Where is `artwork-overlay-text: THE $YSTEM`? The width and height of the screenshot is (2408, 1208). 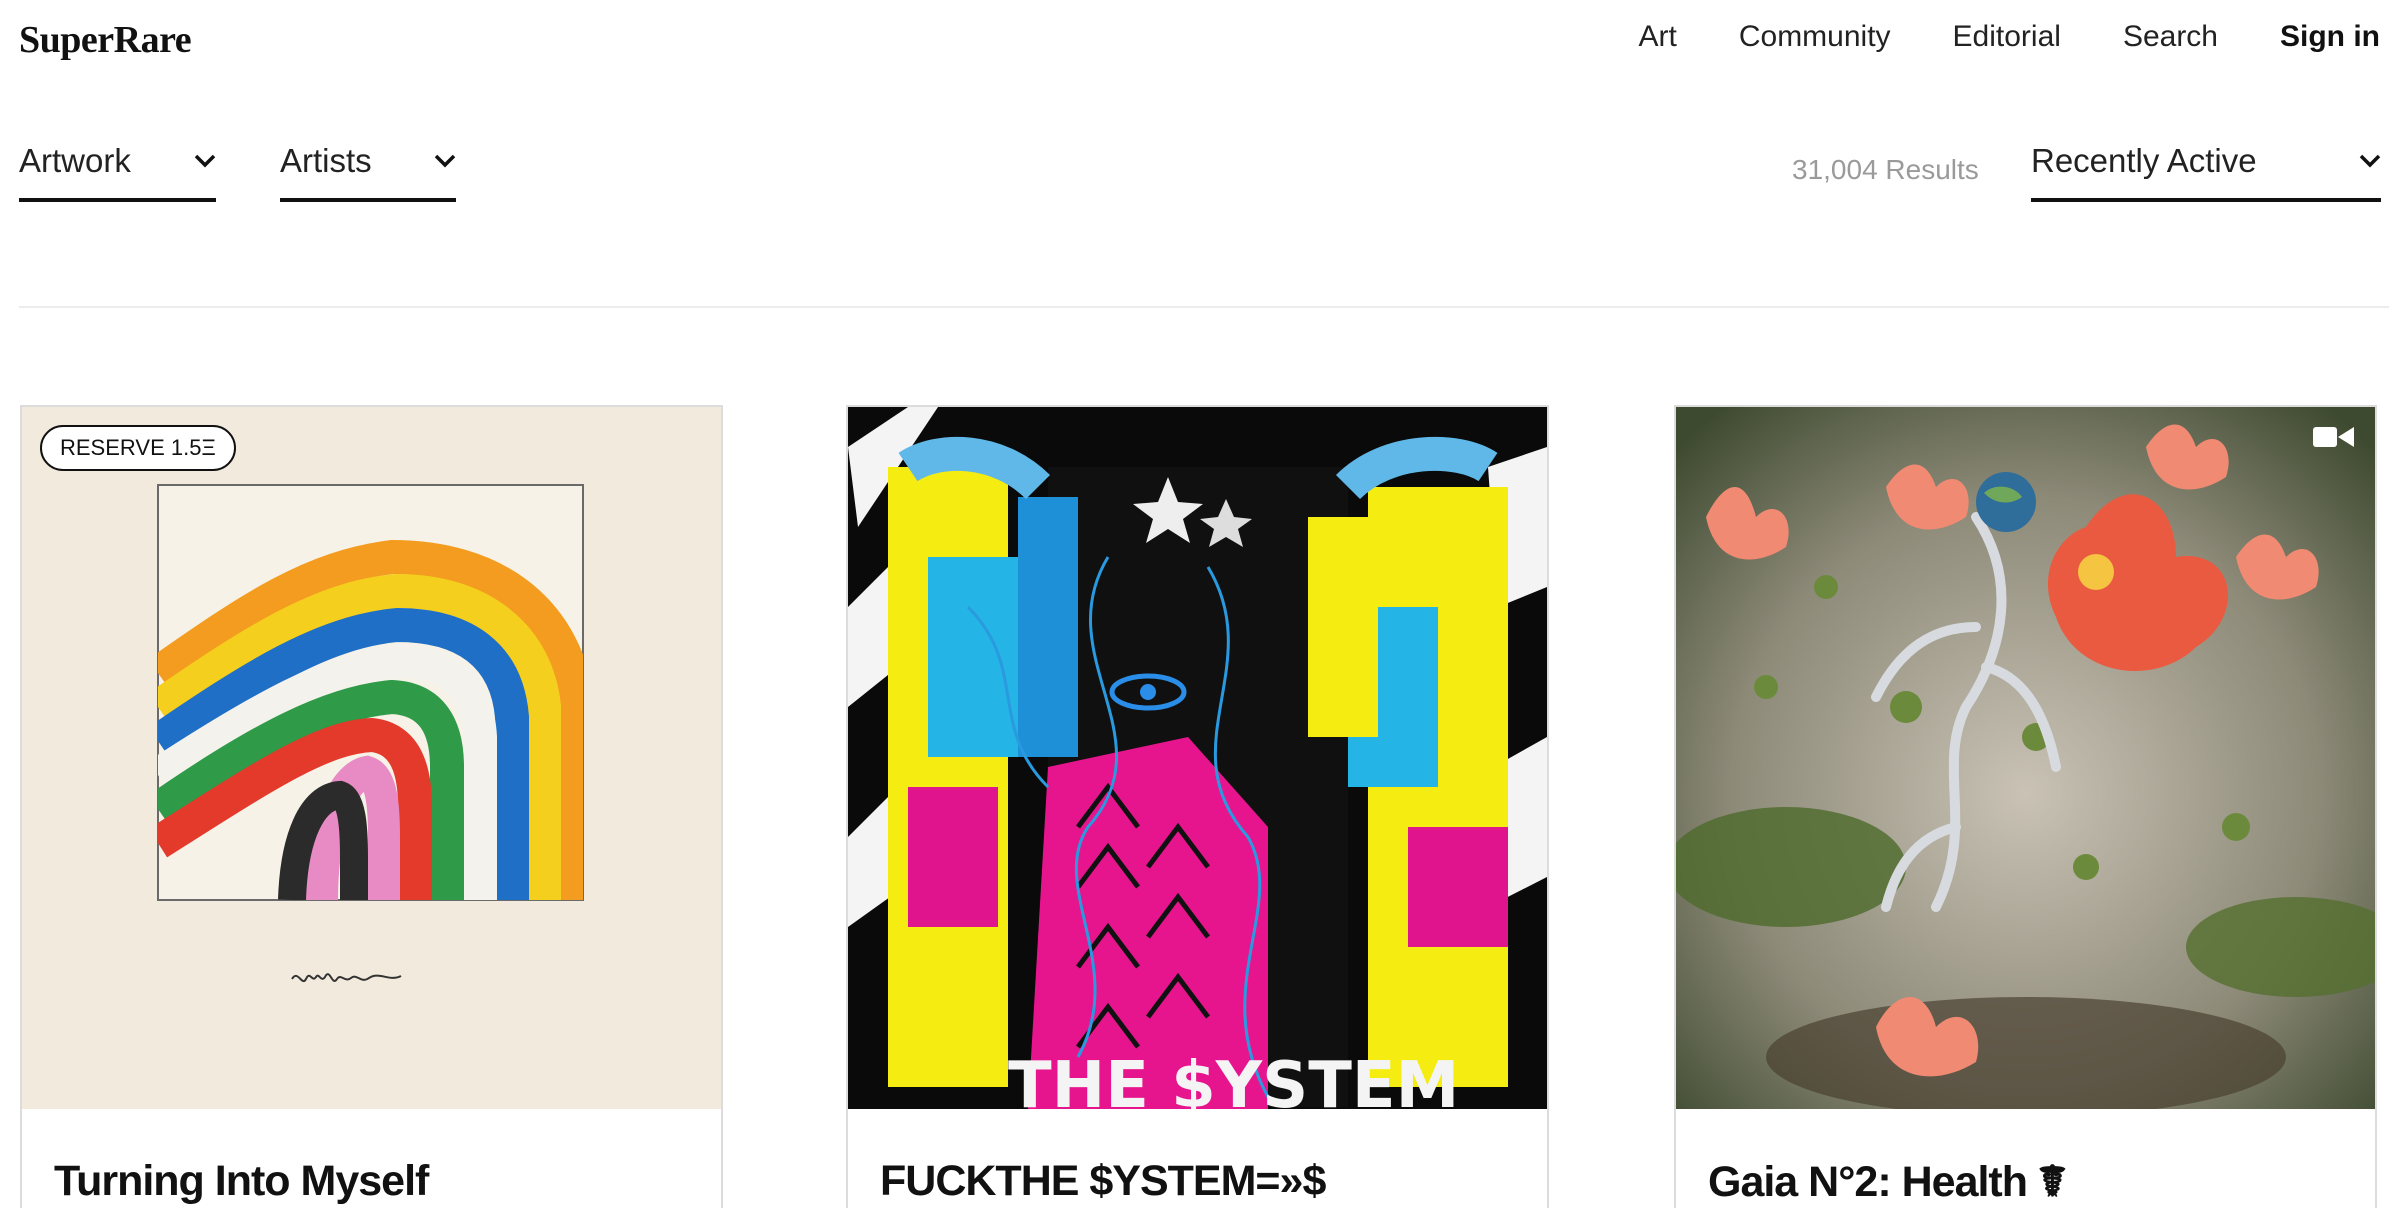
artwork-overlay-text: THE $YSTEM is located at coordinates (1233, 1079).